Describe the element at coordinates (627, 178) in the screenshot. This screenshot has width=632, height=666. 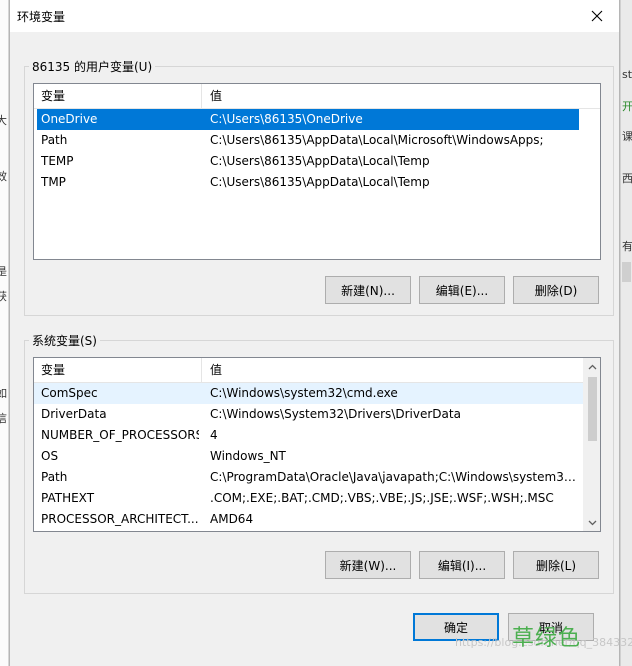
I see `background-text: 西` at that location.